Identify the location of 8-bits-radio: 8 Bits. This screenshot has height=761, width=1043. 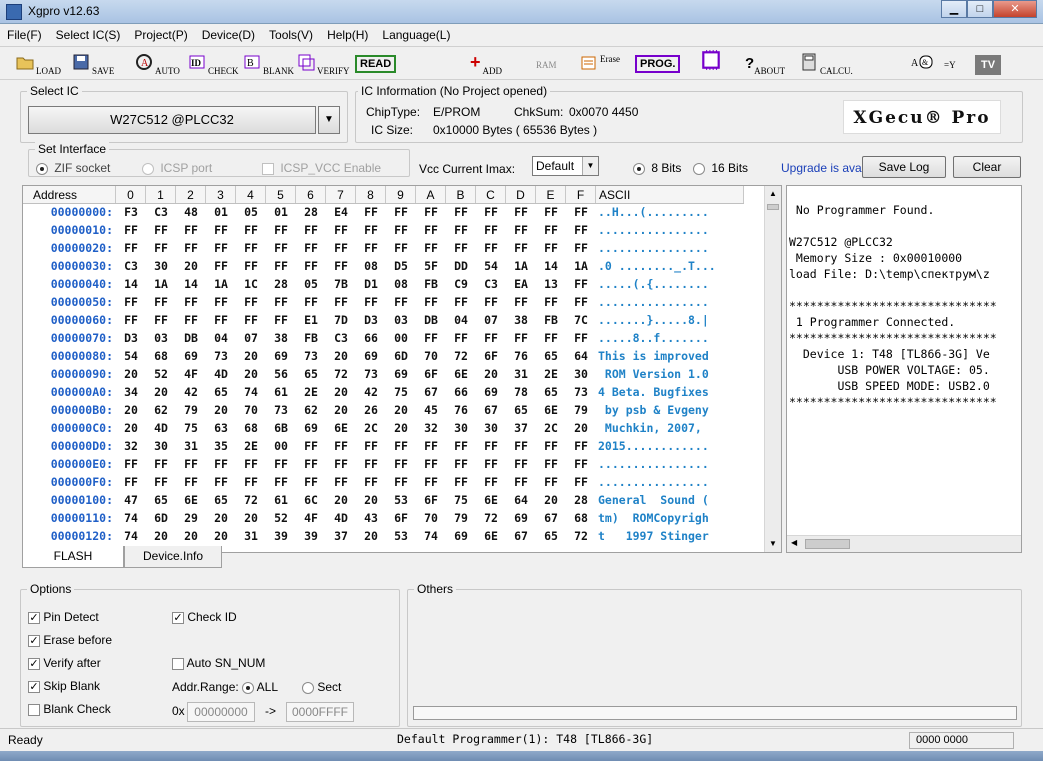
(657, 168).